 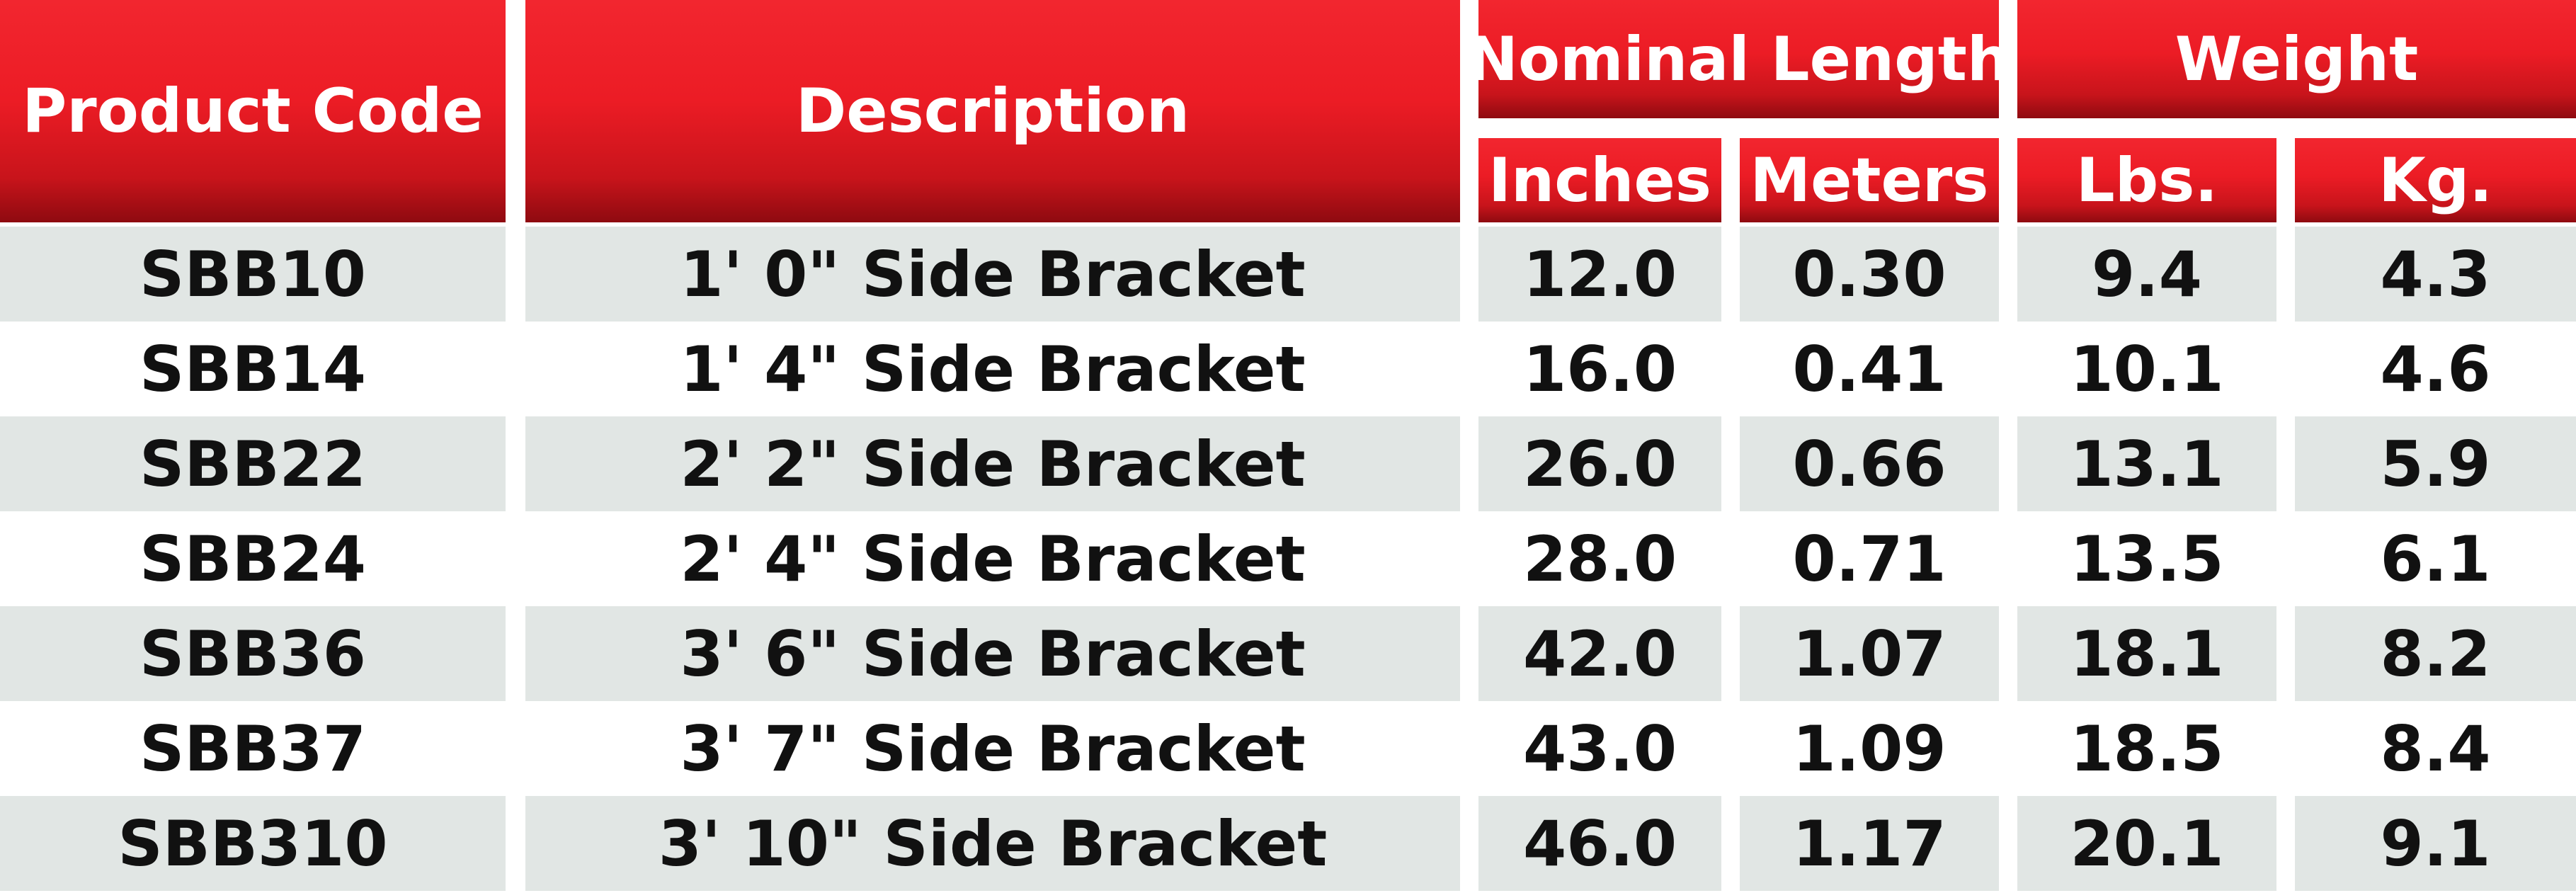 What do you see at coordinates (2435, 748) in the screenshot?
I see `cell-kg: 8.4` at bounding box center [2435, 748].